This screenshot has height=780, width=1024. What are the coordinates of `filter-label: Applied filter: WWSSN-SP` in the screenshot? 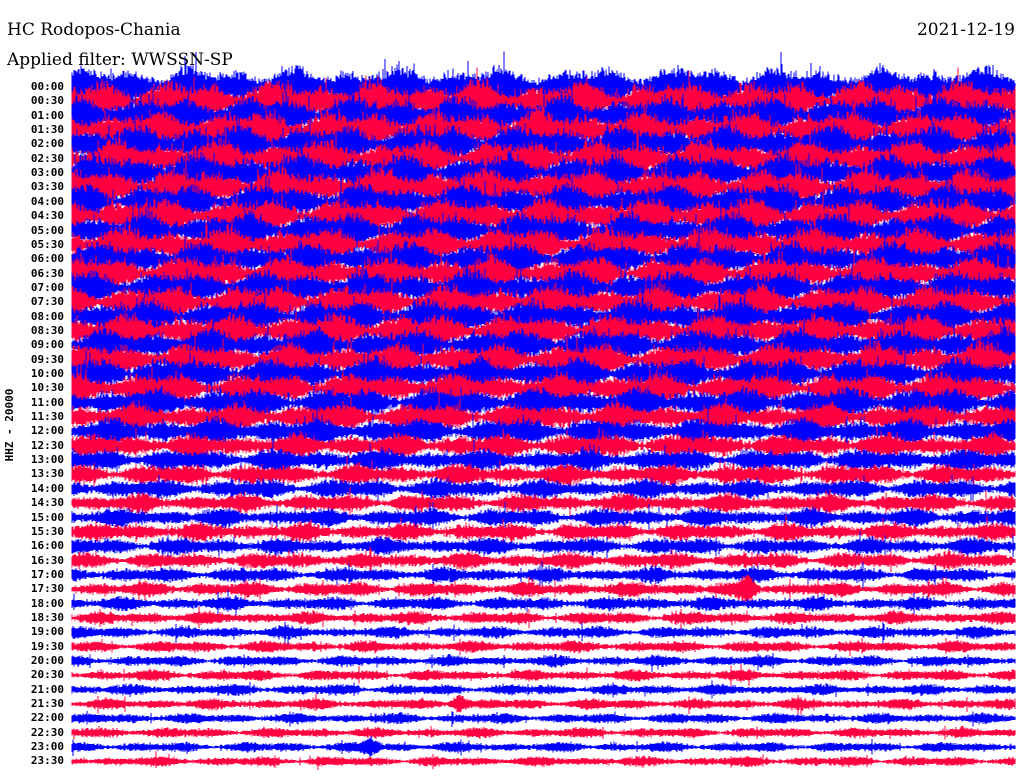 It's located at (120, 60).